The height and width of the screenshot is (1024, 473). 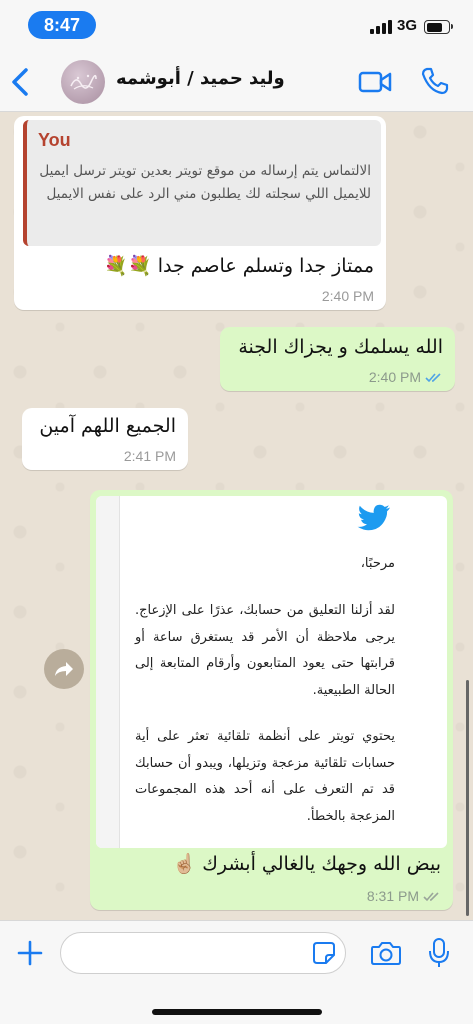 I want to click on incoming-message: الجميع اللهم آمين 2:41 PM, so click(x=105, y=439).